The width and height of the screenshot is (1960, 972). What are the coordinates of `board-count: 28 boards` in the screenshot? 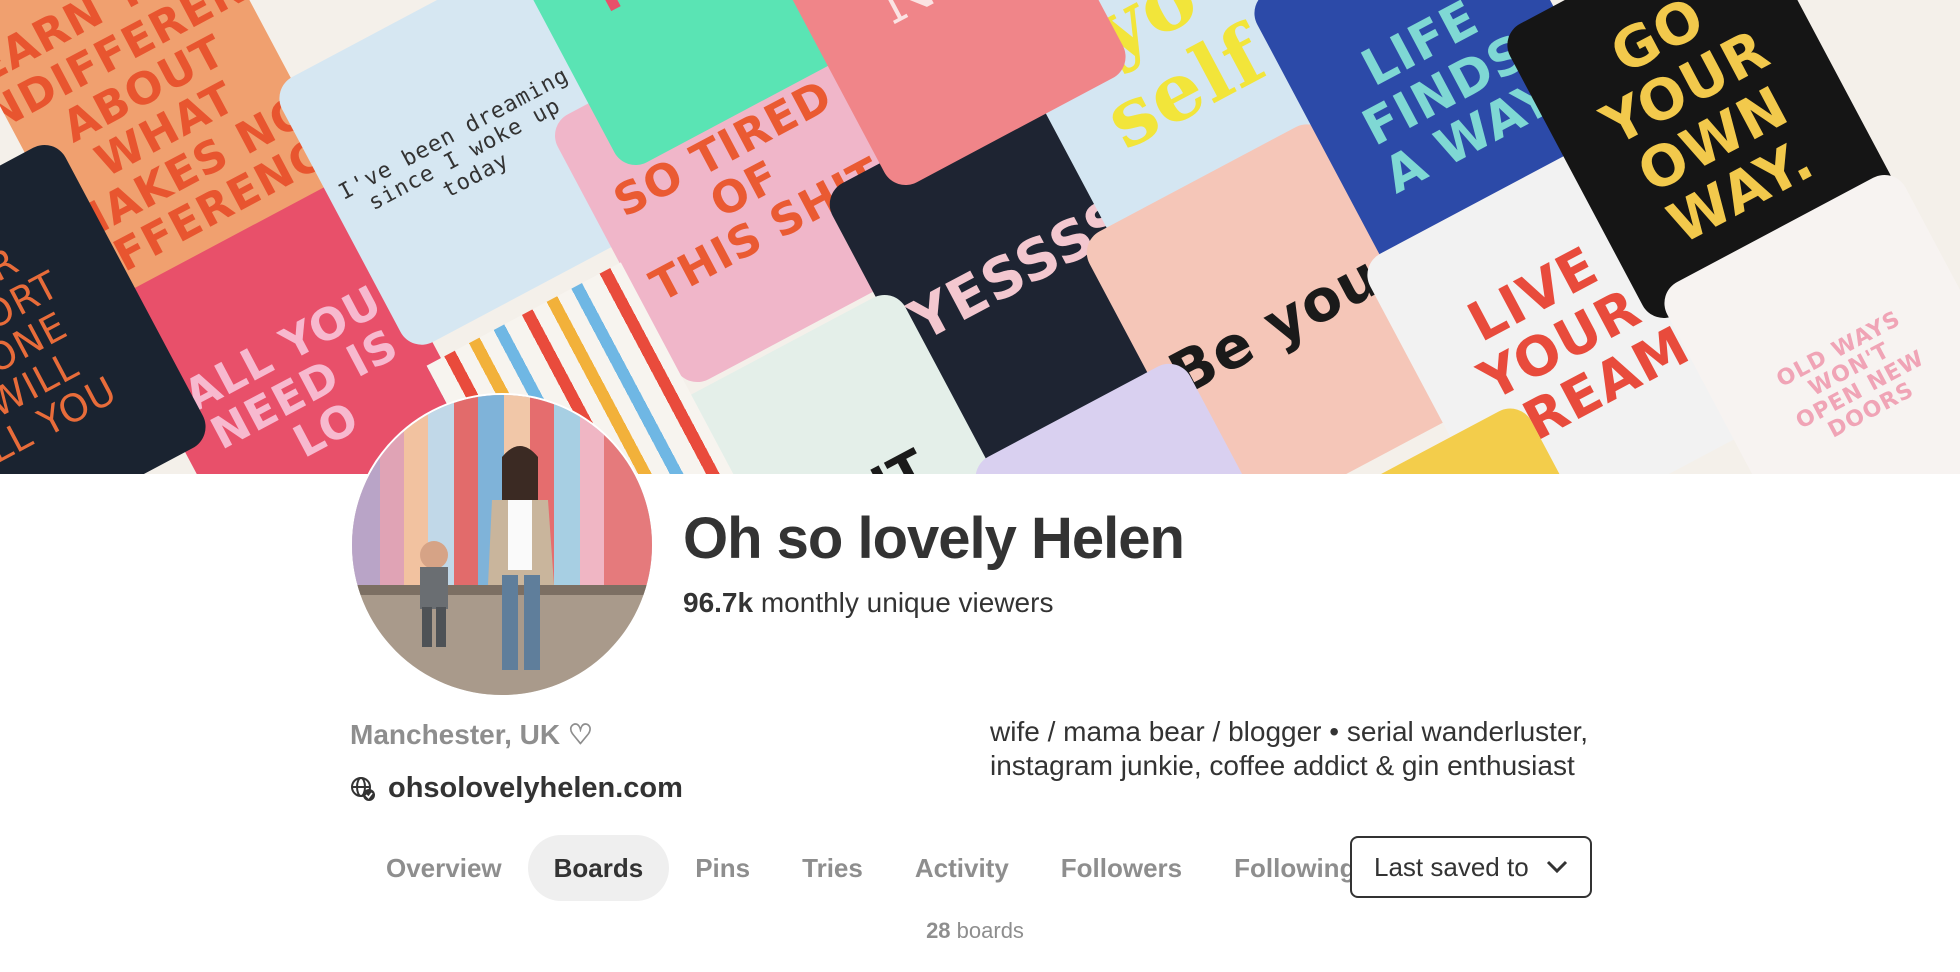 It's located at (975, 931).